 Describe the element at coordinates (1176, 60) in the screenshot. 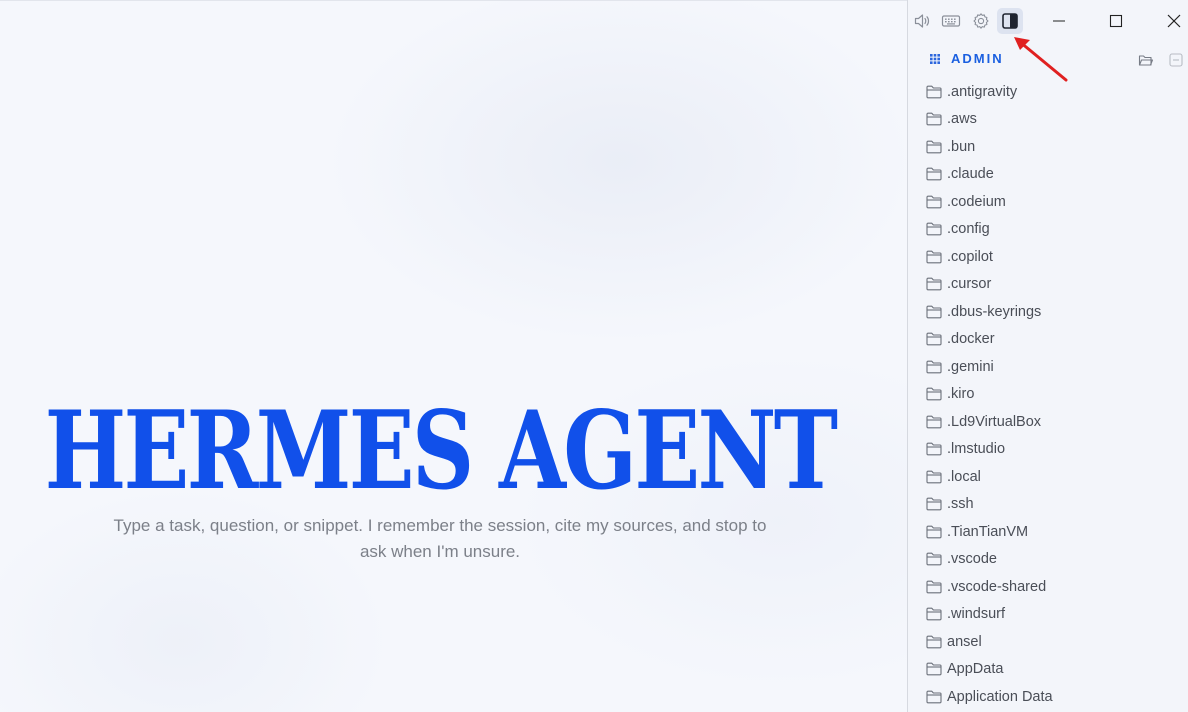

I see `collapse-all-icon` at that location.